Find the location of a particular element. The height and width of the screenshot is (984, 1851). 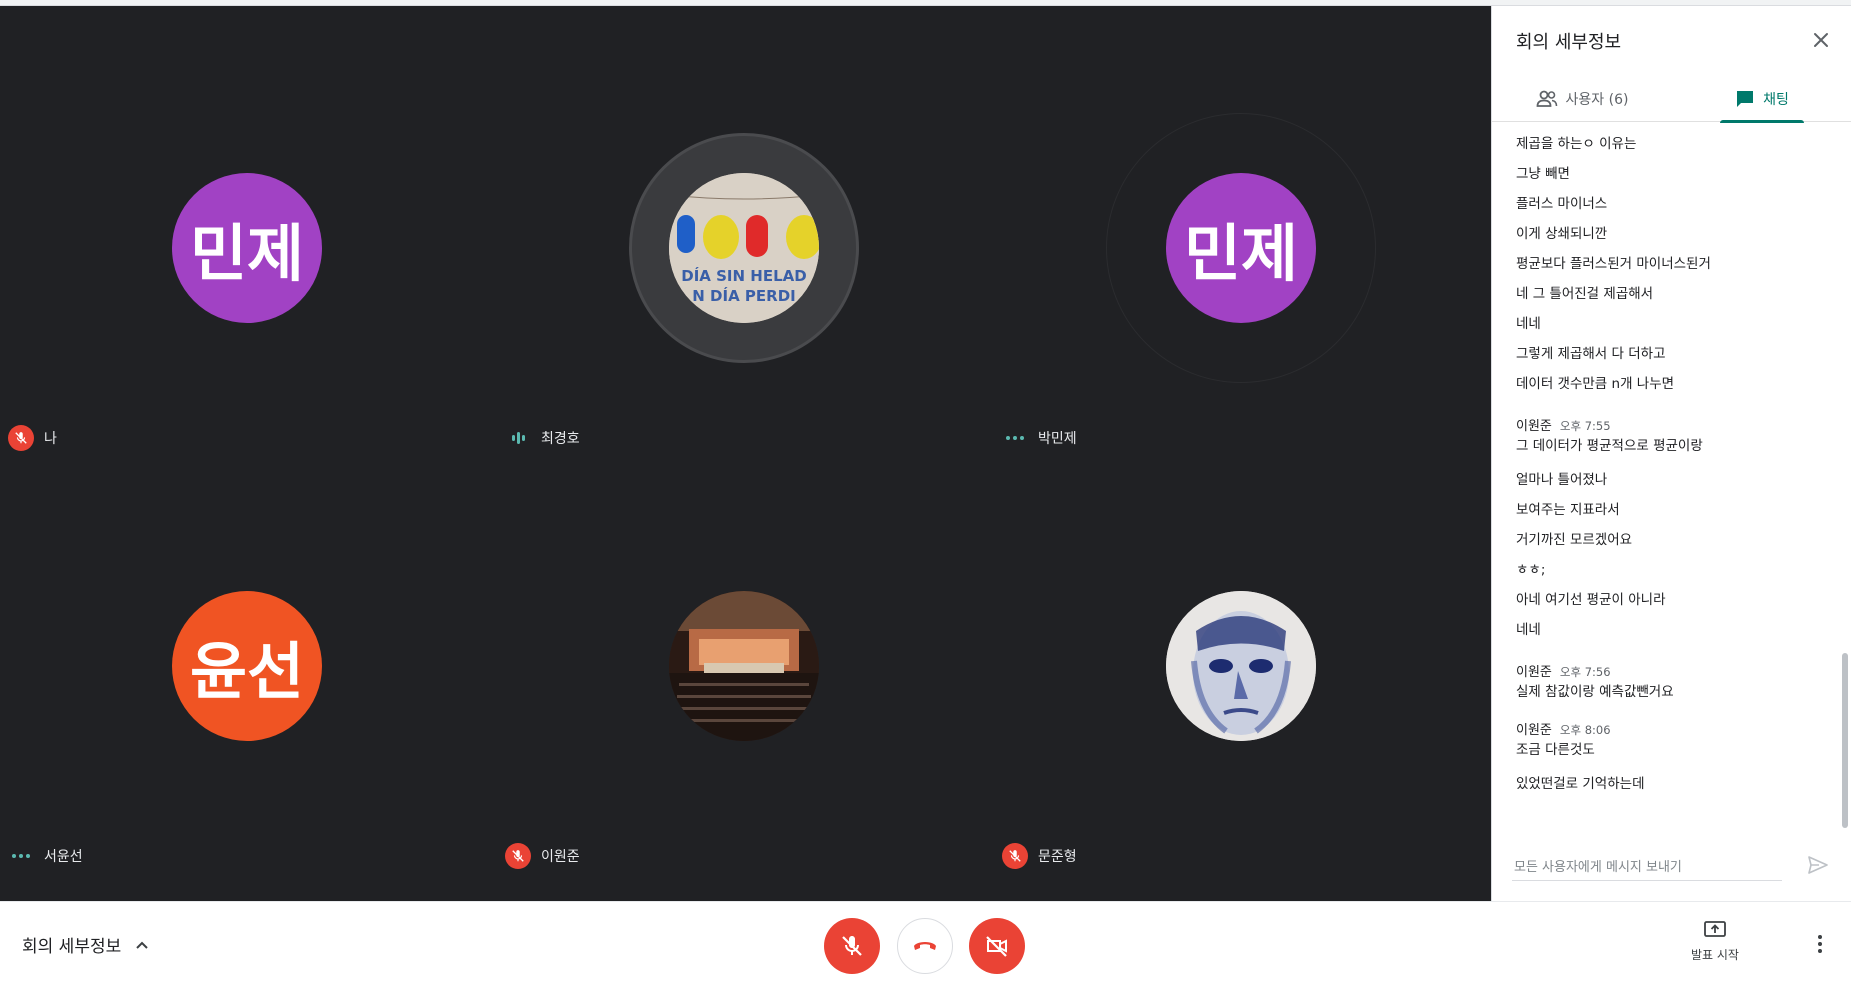

participant-namebar: 나 is located at coordinates (32, 438).